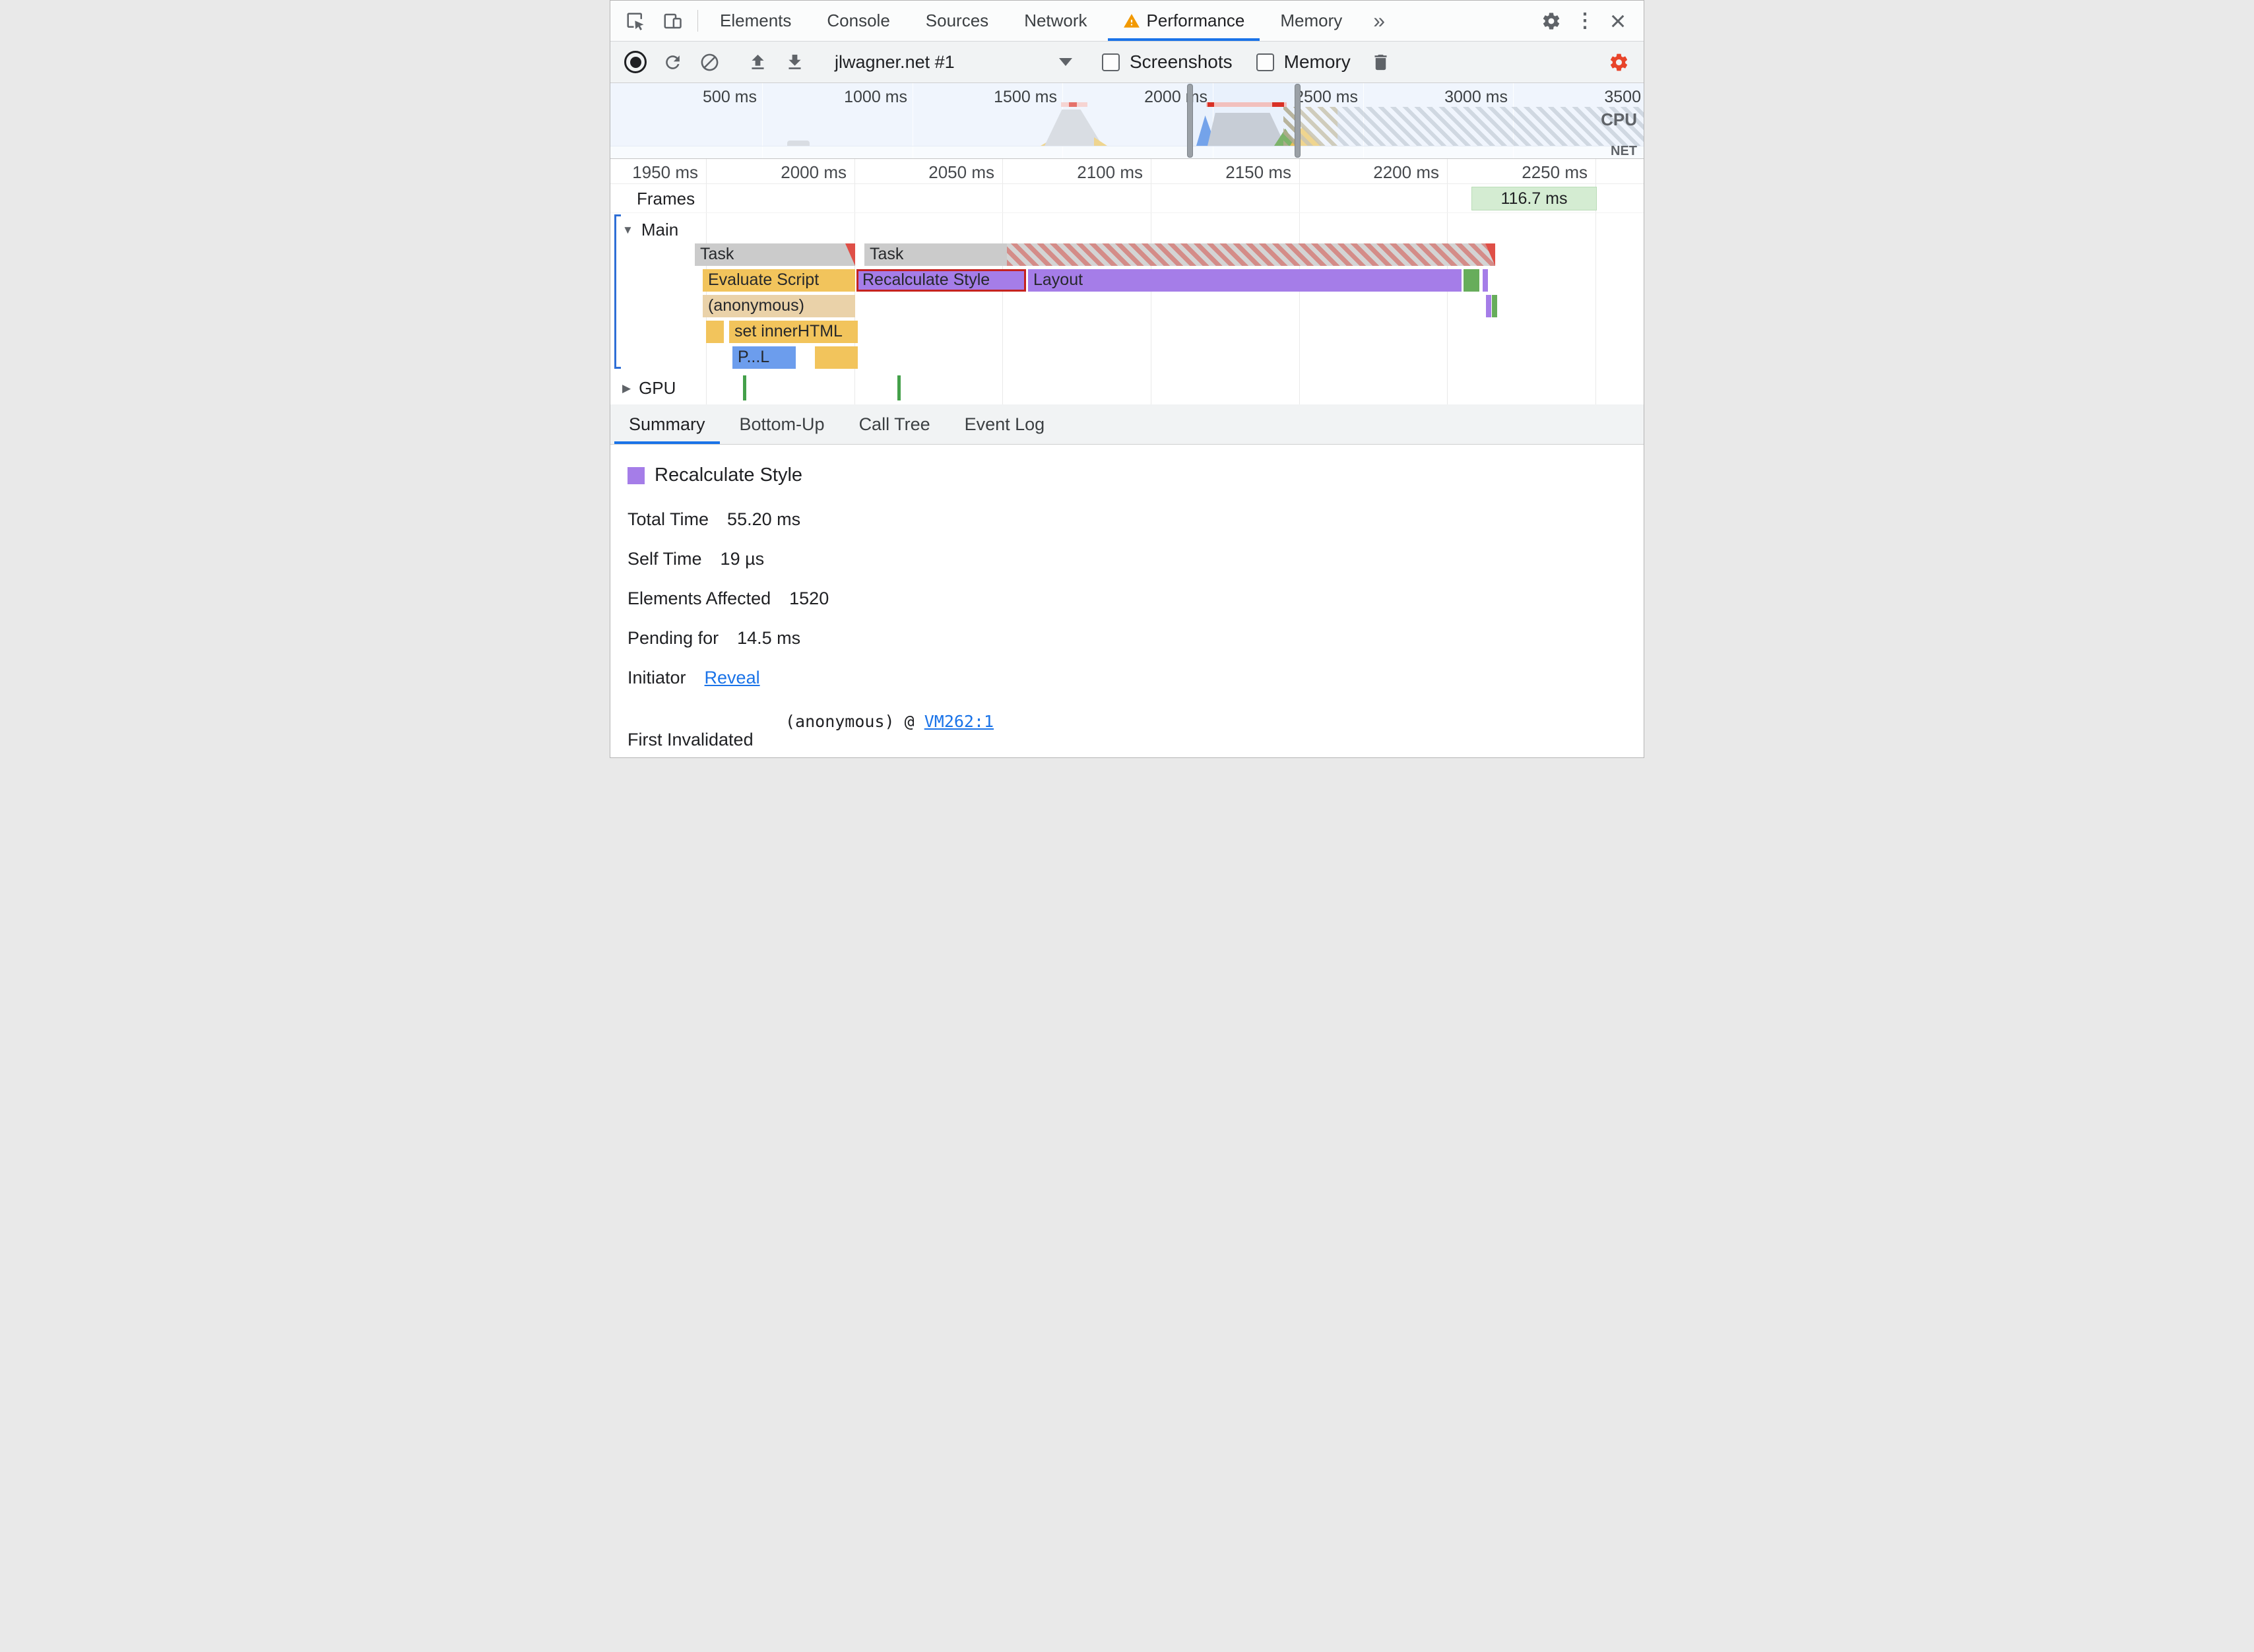  I want to click on more-tabs-button: », so click(1379, 21).